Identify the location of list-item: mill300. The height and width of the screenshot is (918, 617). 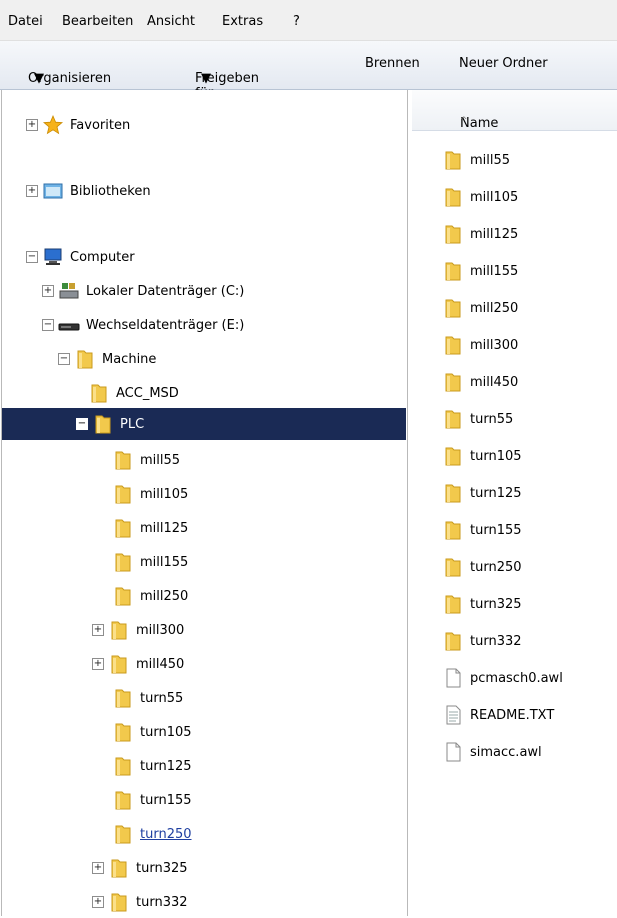
(480, 345).